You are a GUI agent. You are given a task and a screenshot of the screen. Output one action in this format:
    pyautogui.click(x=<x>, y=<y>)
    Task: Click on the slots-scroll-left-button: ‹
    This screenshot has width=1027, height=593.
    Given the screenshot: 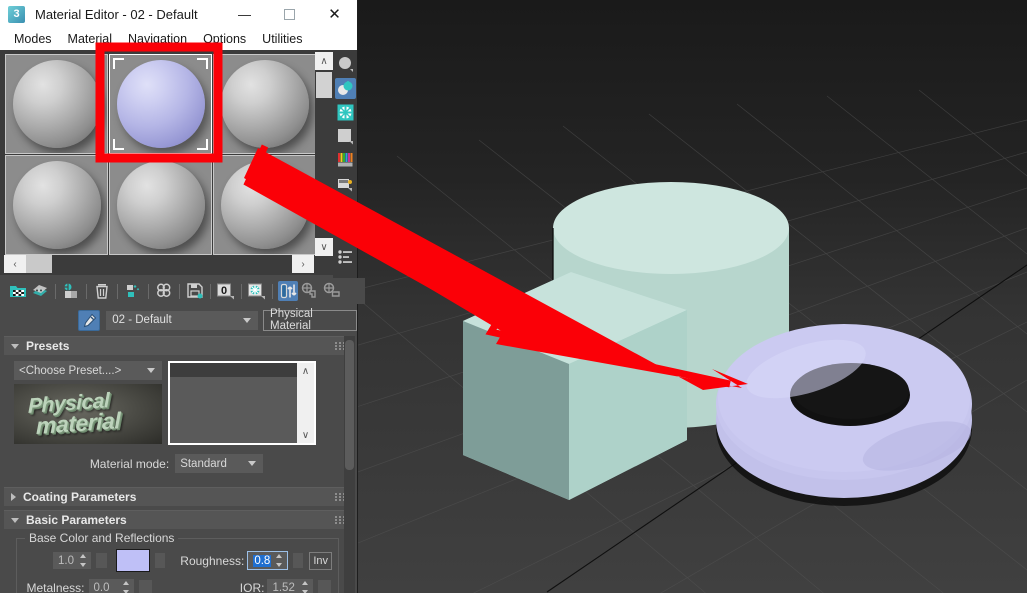 What is the action you would take?
    pyautogui.click(x=15, y=264)
    